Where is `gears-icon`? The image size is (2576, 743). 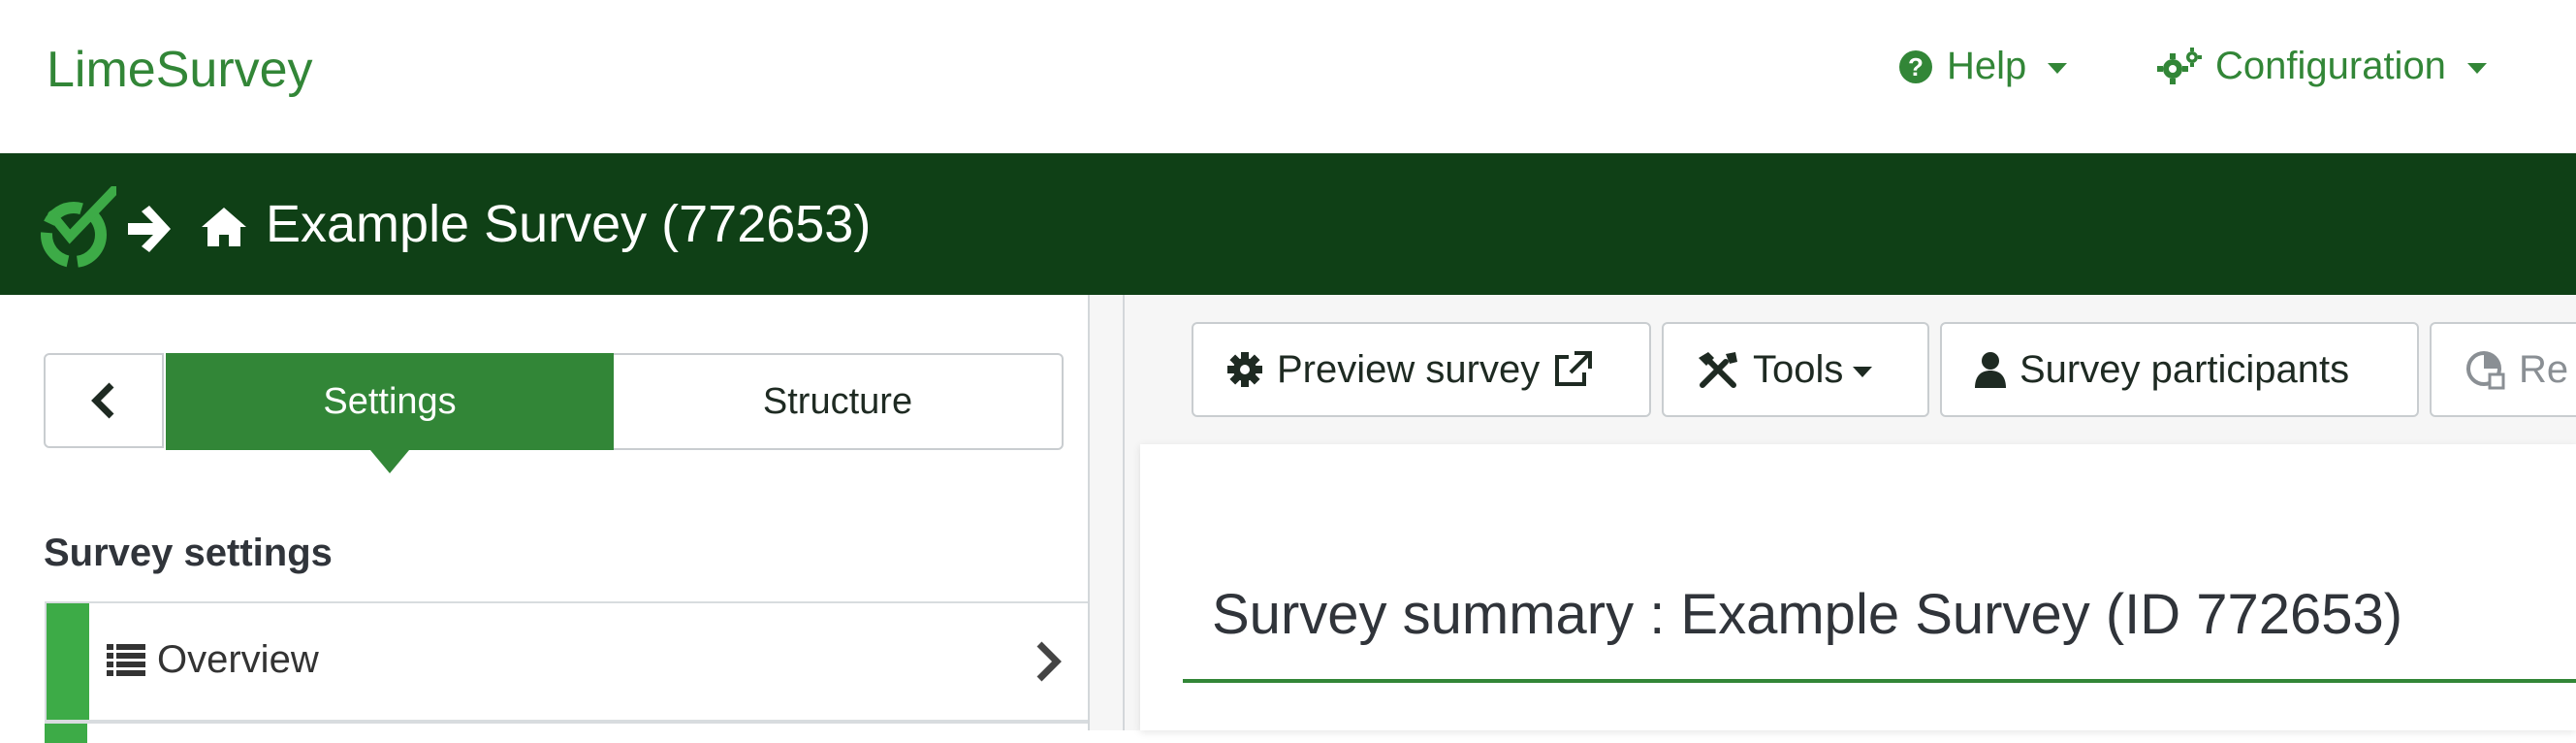
gears-icon is located at coordinates (2180, 65).